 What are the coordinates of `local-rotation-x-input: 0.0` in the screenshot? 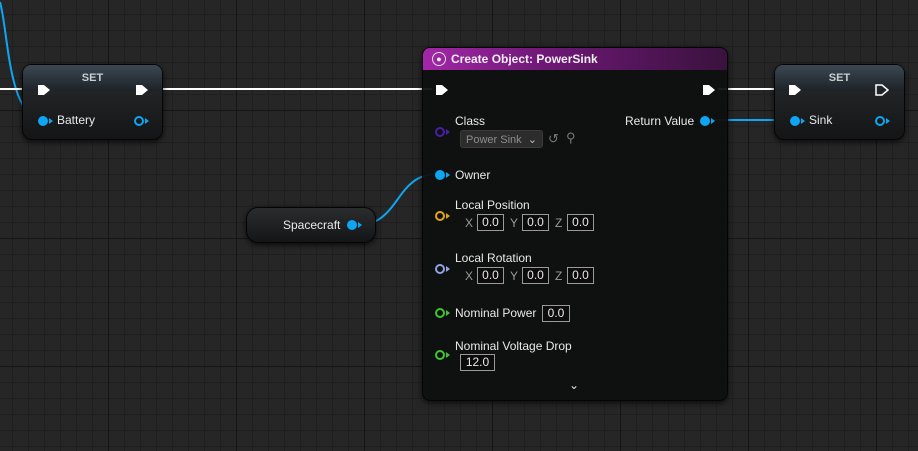 It's located at (490, 275).